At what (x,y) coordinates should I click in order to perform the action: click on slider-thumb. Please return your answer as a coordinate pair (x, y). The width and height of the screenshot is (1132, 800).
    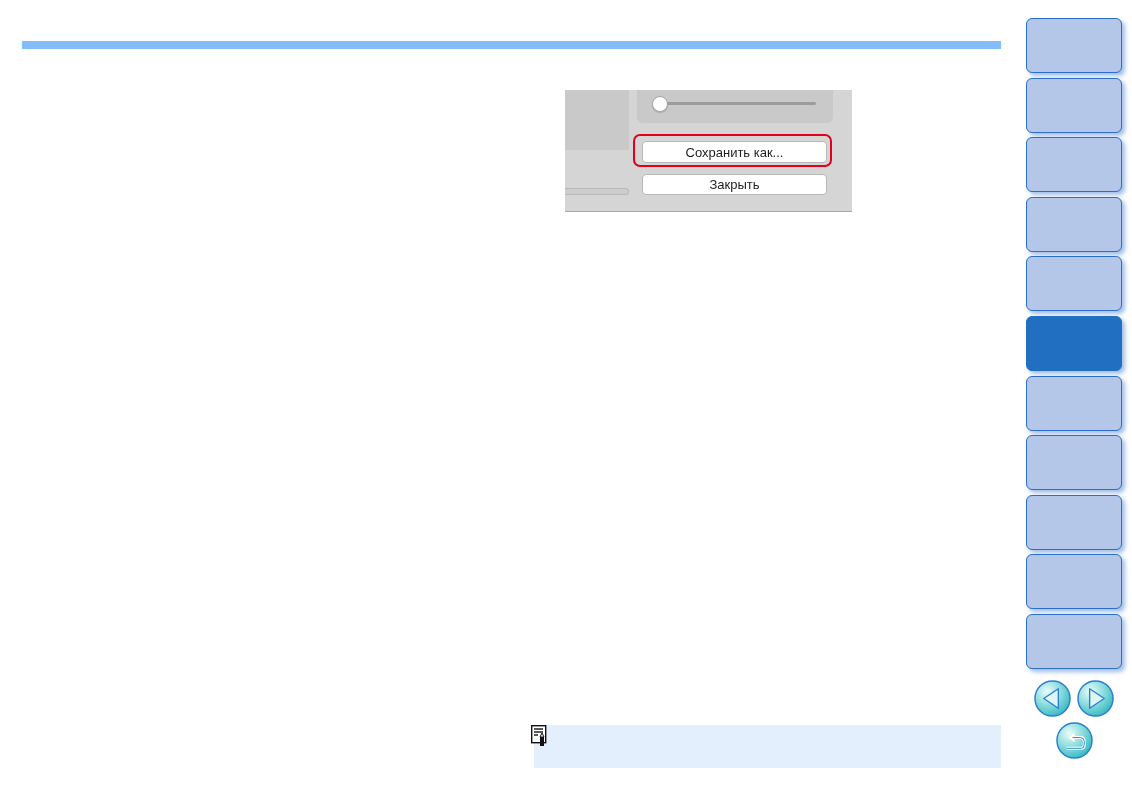
    Looking at the image, I should click on (660, 104).